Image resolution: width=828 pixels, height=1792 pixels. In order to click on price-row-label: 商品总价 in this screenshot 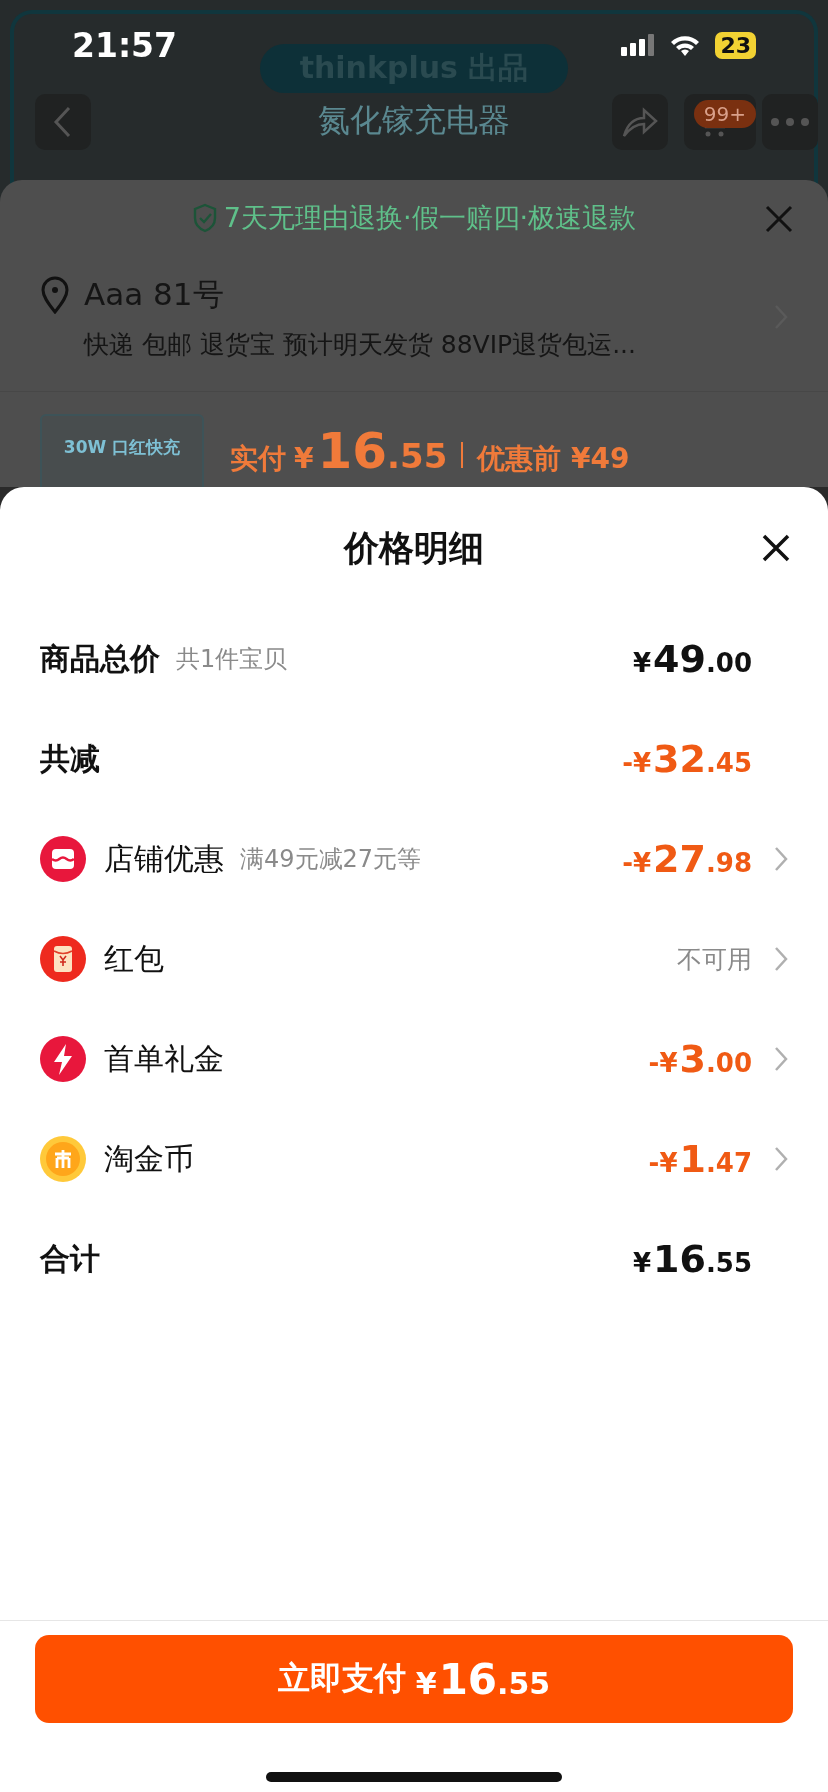, I will do `click(100, 658)`.